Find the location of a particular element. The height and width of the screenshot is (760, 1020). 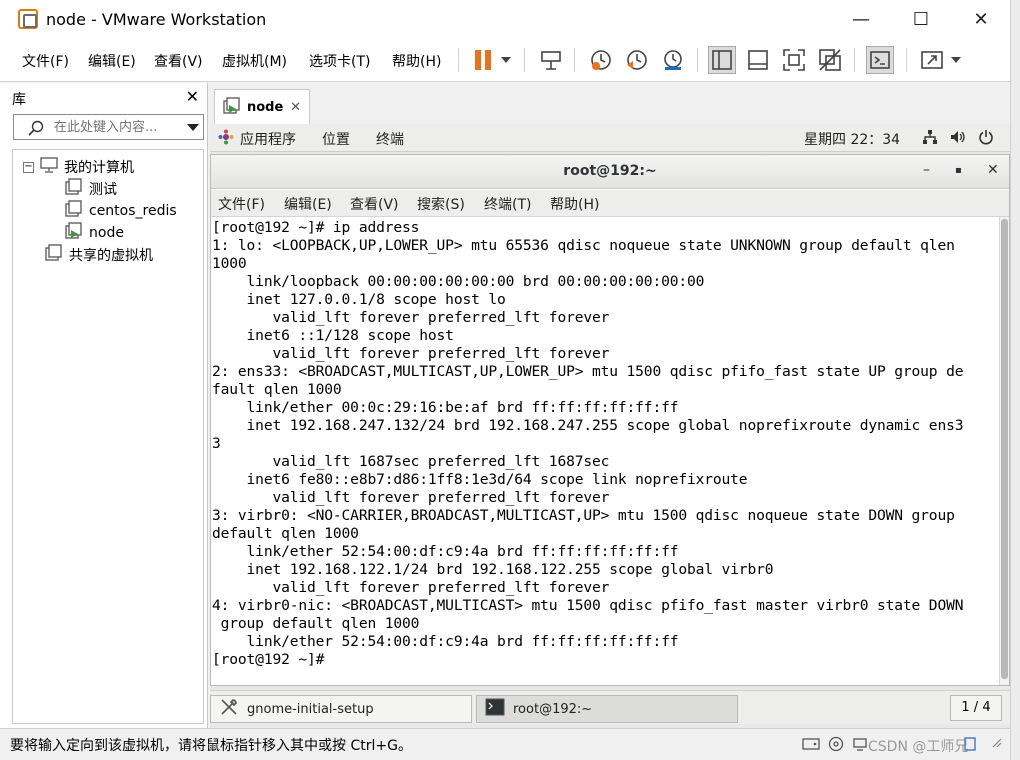

menu-file: 文件(F) is located at coordinates (45, 61).